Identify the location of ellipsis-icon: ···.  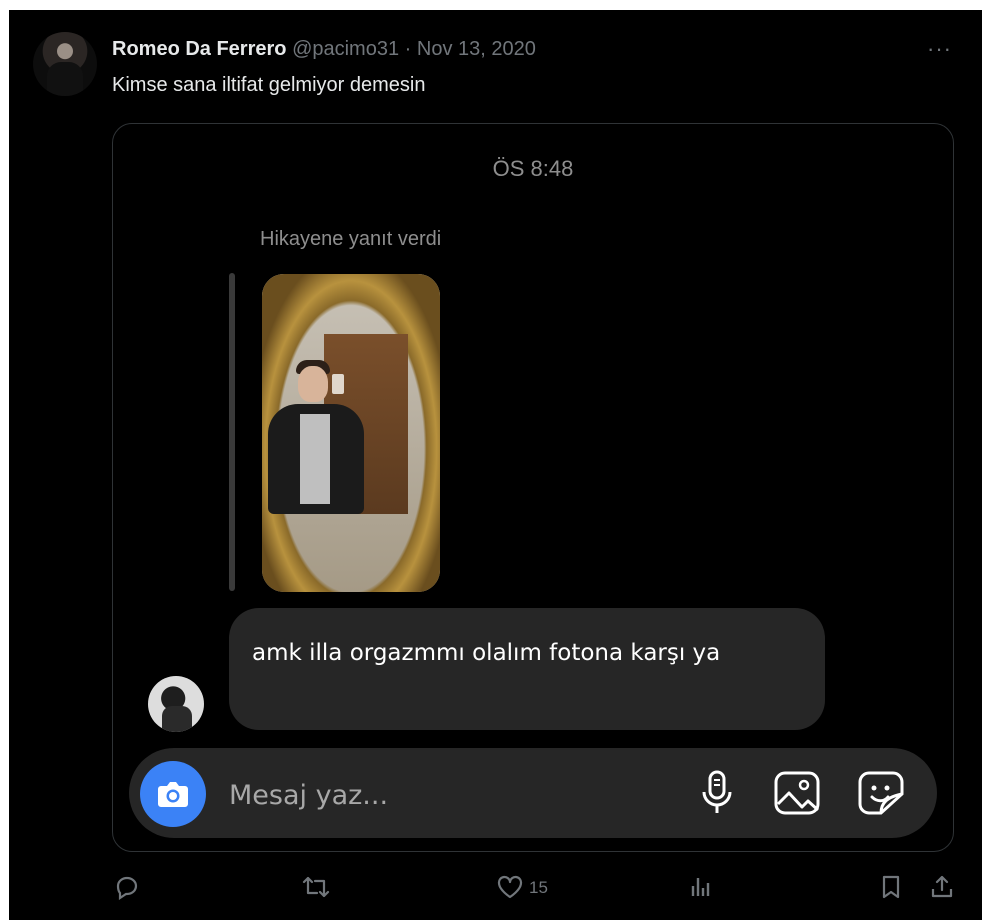
(939, 49).